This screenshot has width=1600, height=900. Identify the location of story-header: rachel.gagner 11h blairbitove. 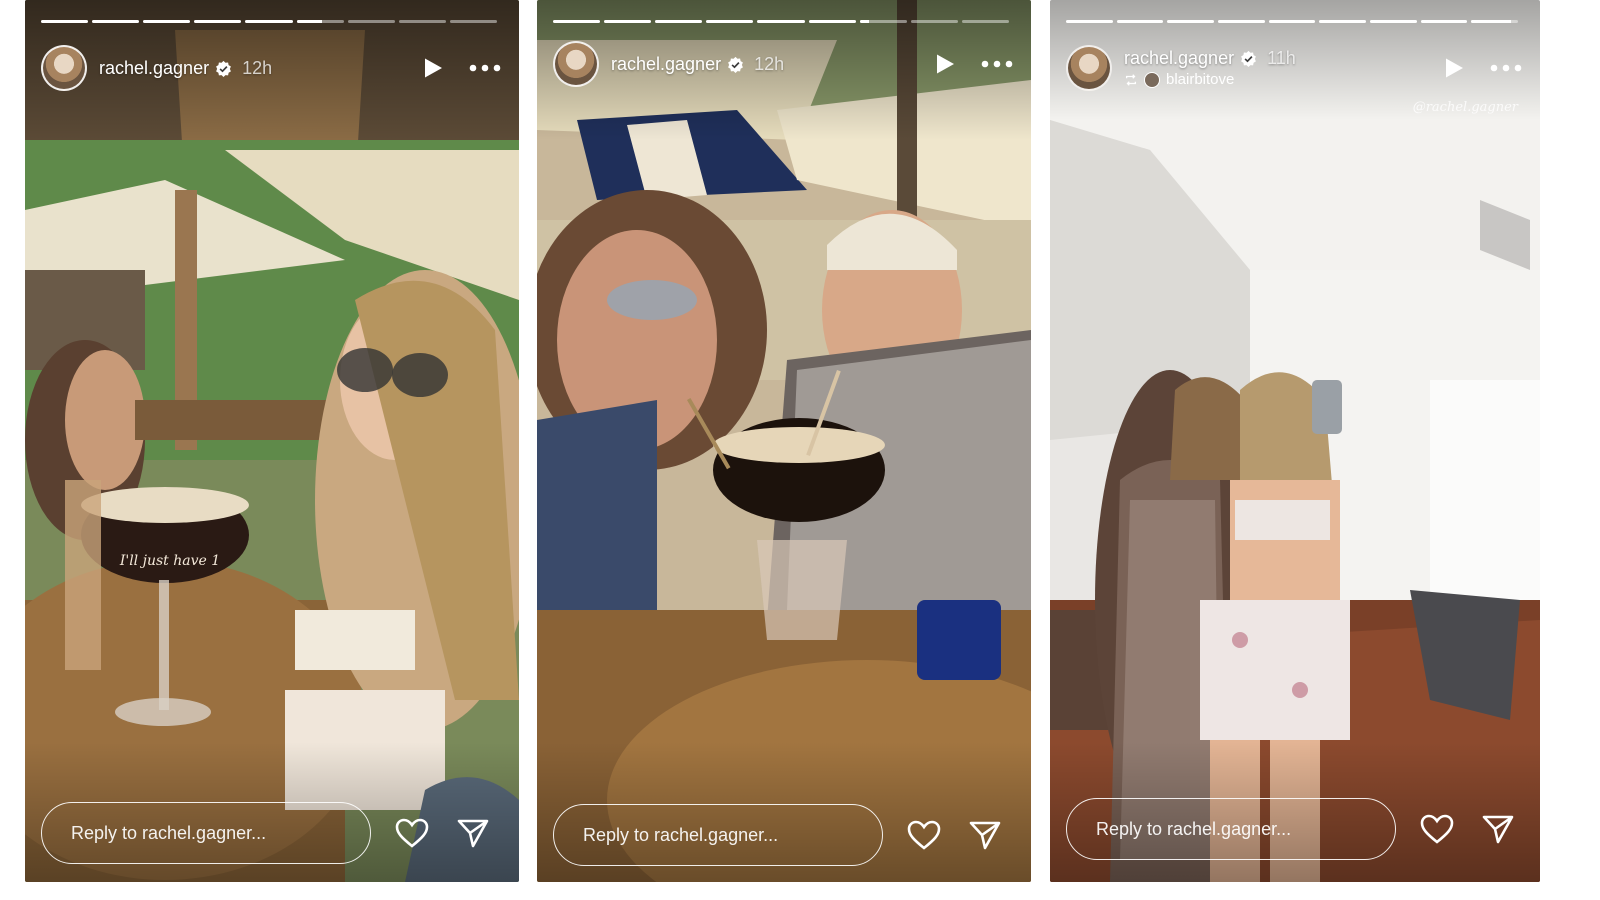
(1294, 68).